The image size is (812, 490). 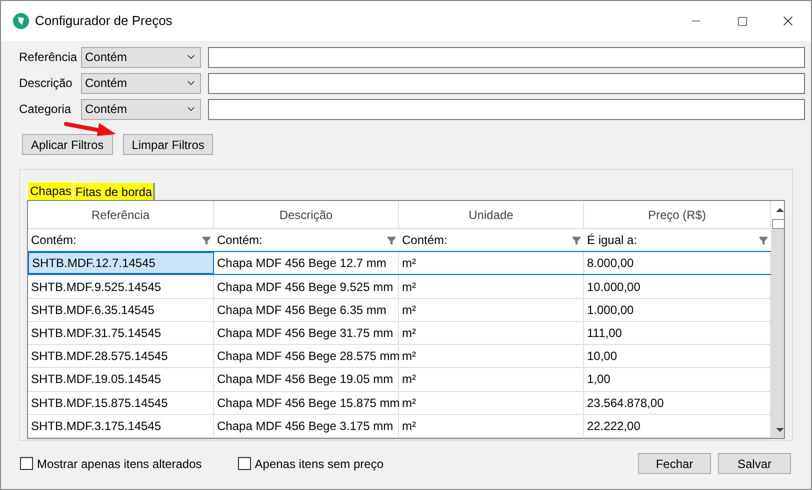 I want to click on table-cell: SHTB.MDF.3.175.14545, so click(x=121, y=426).